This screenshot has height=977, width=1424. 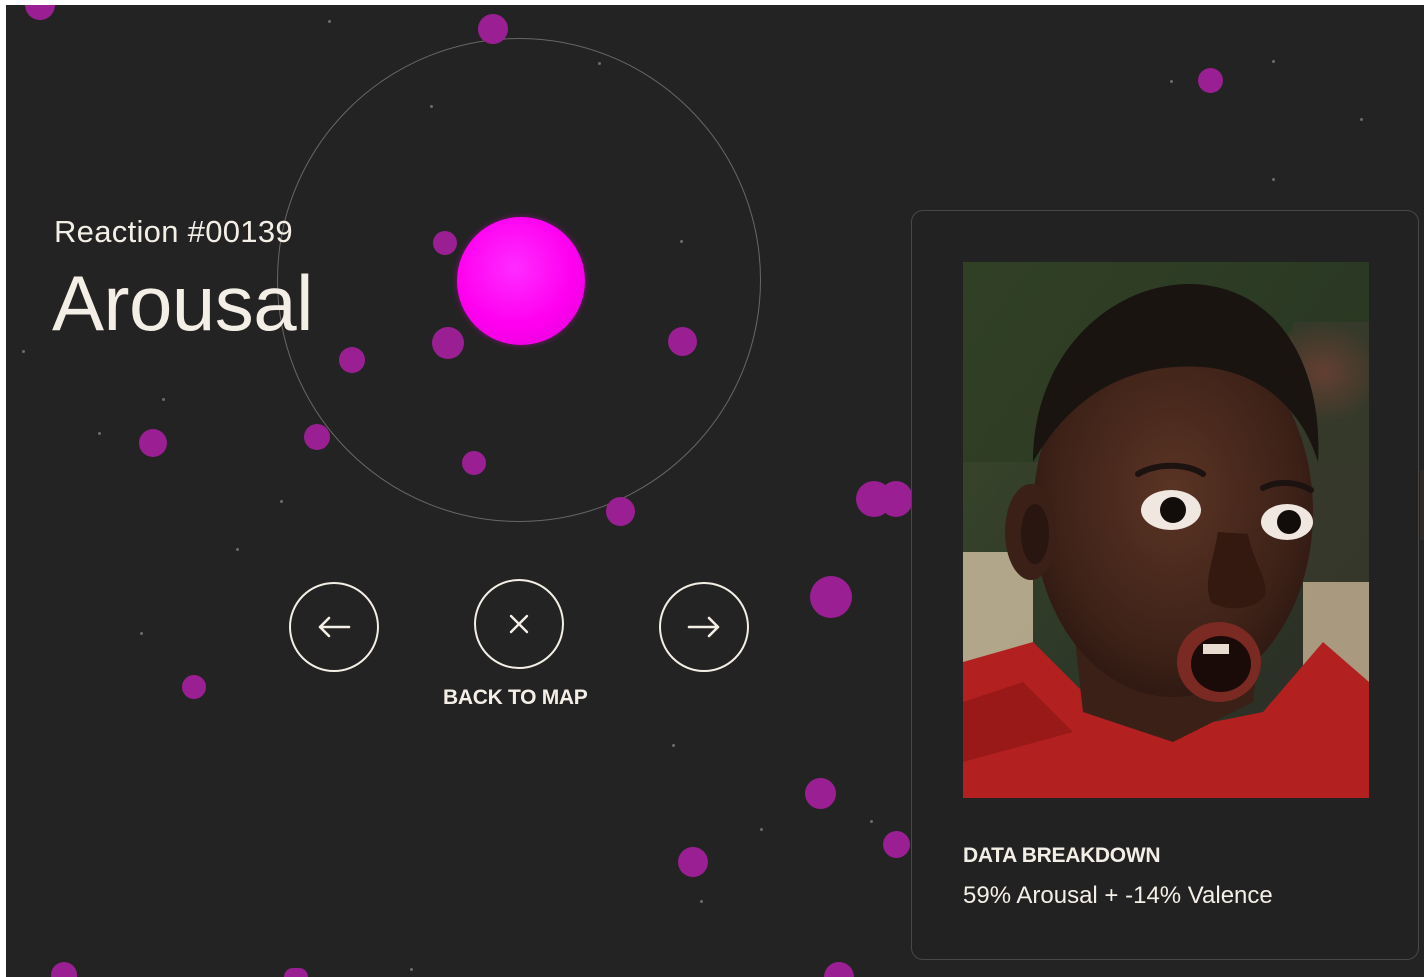 I want to click on previous-reaction-button, so click(x=334, y=627).